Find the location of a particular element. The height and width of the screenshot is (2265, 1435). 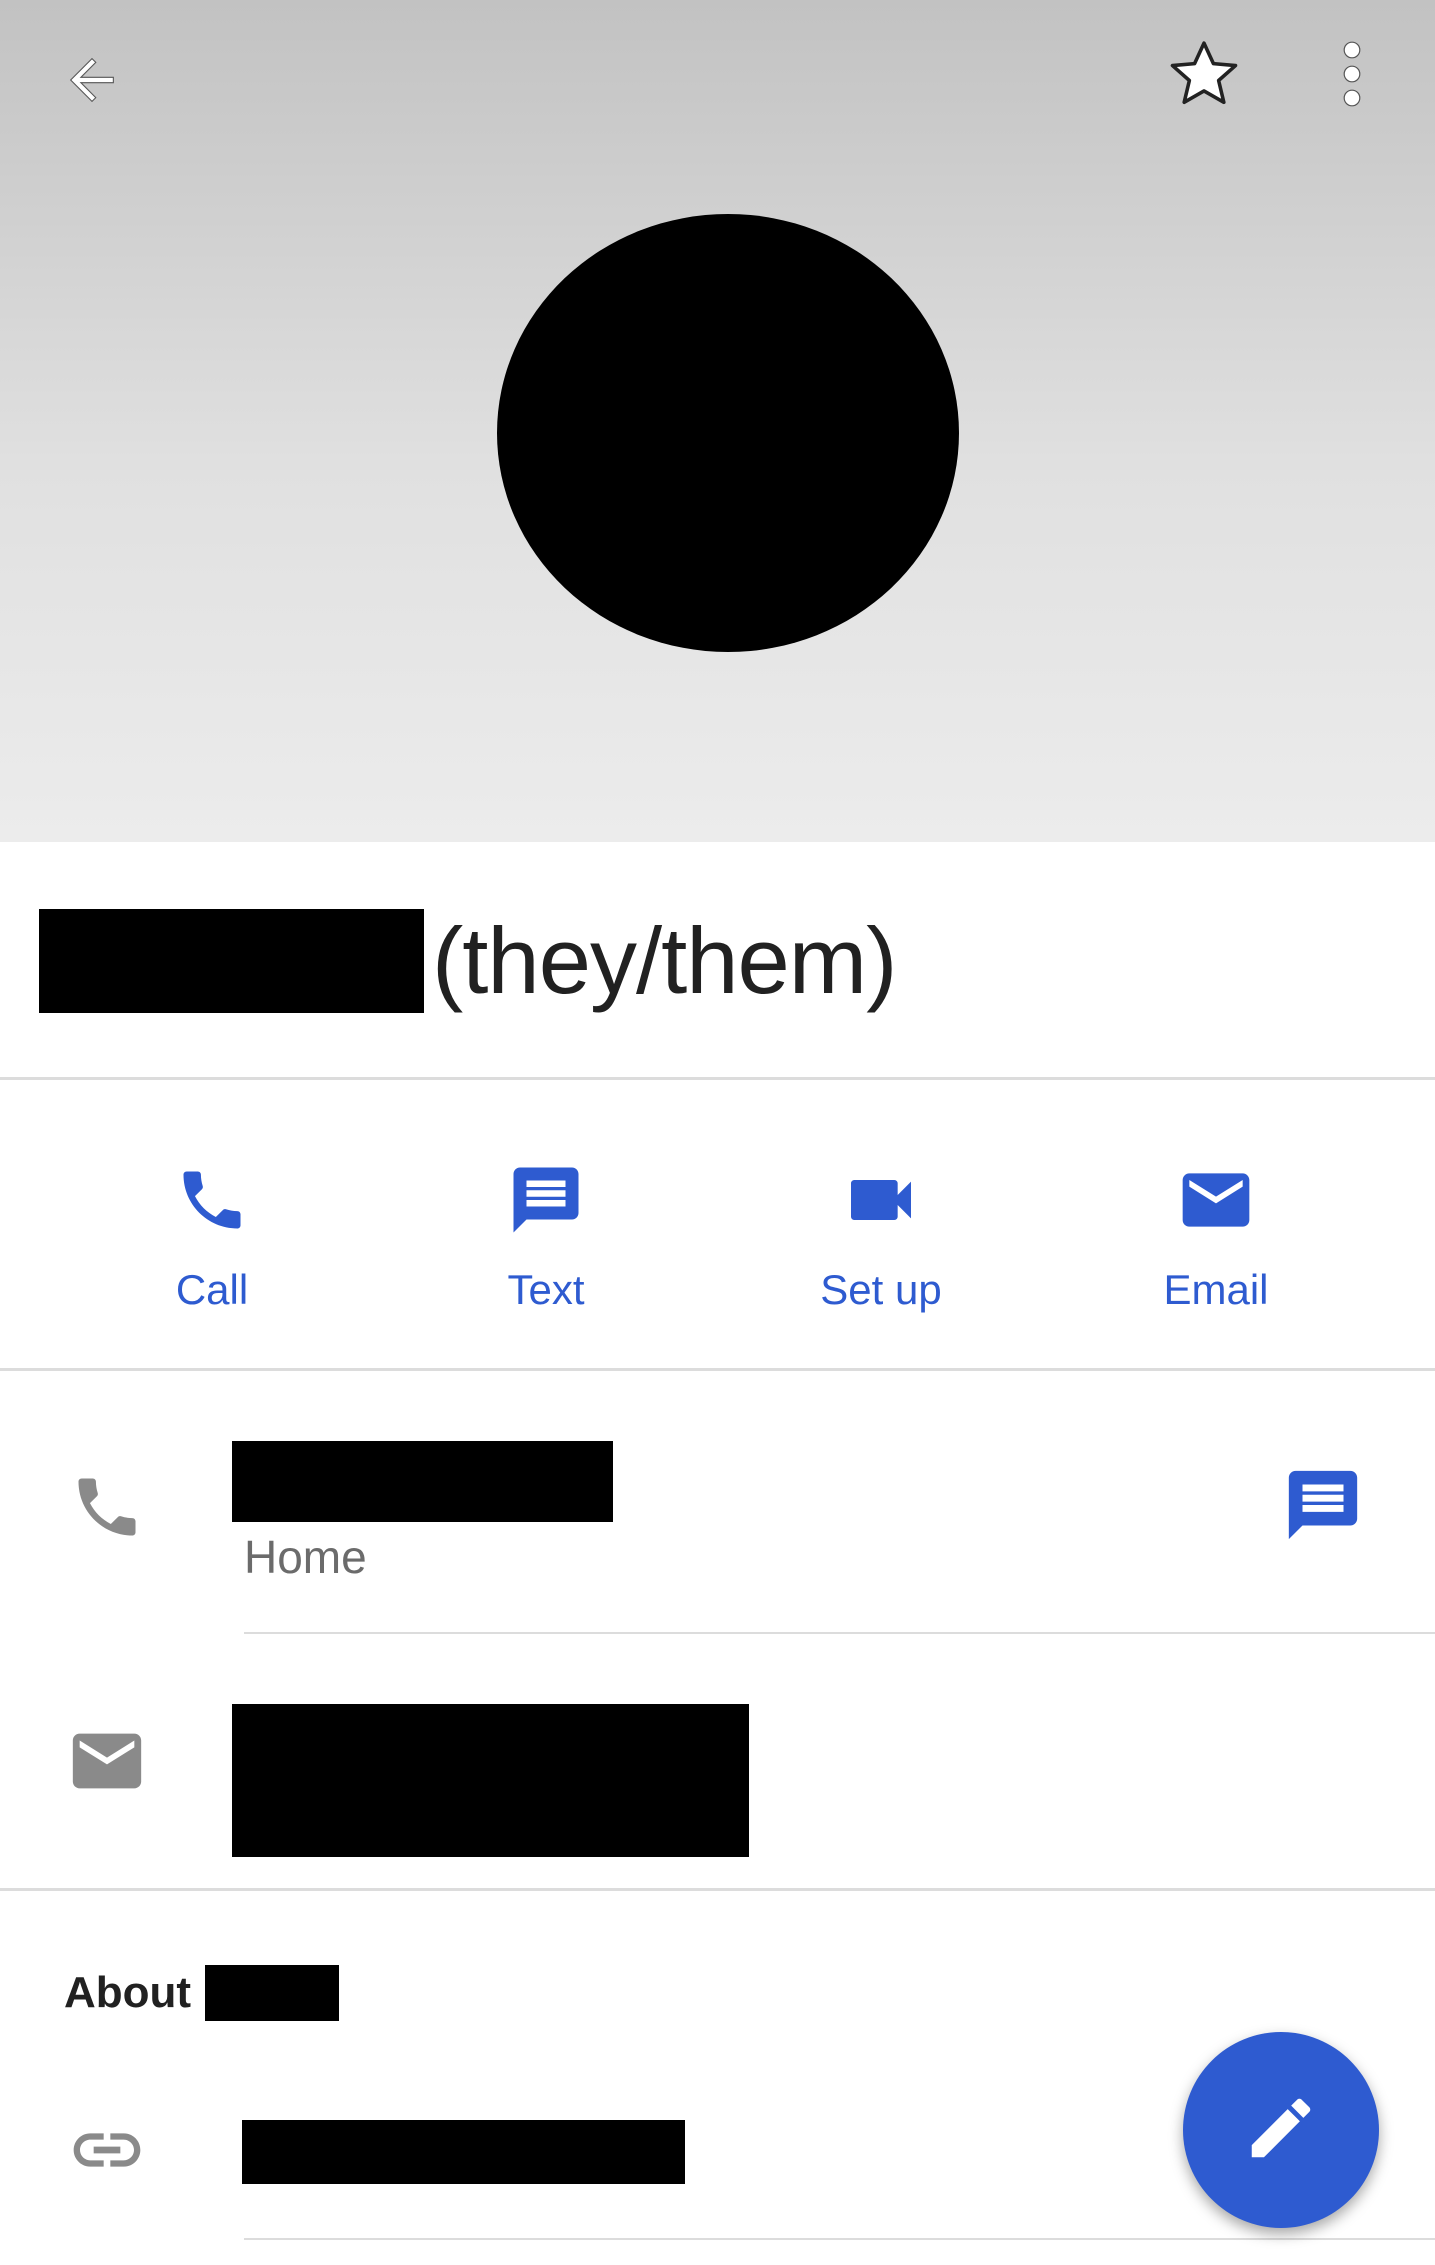

favorite-button is located at coordinates (1204, 76).